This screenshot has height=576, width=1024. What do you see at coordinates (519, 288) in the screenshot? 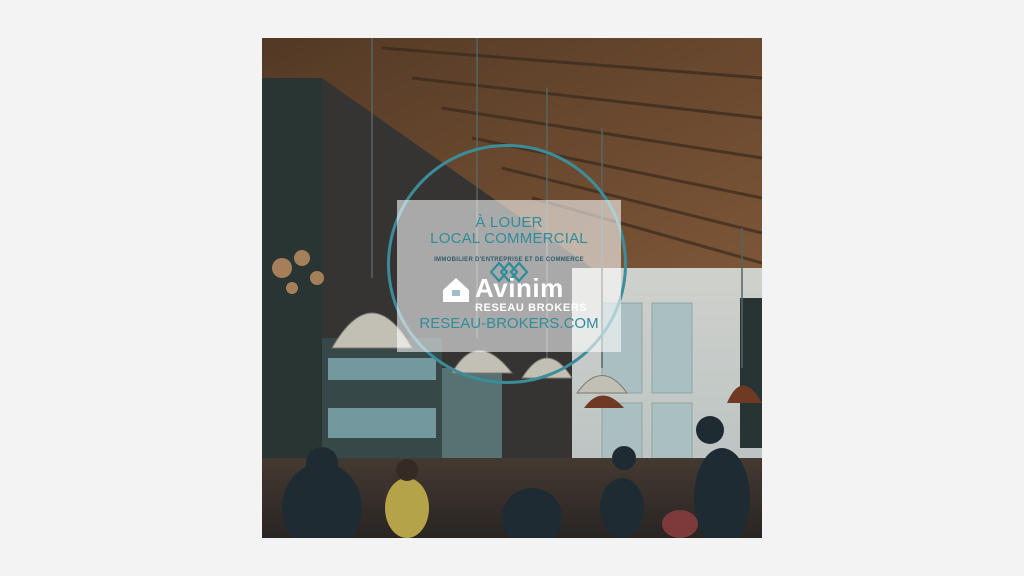
I see `brand-name: Avinim` at bounding box center [519, 288].